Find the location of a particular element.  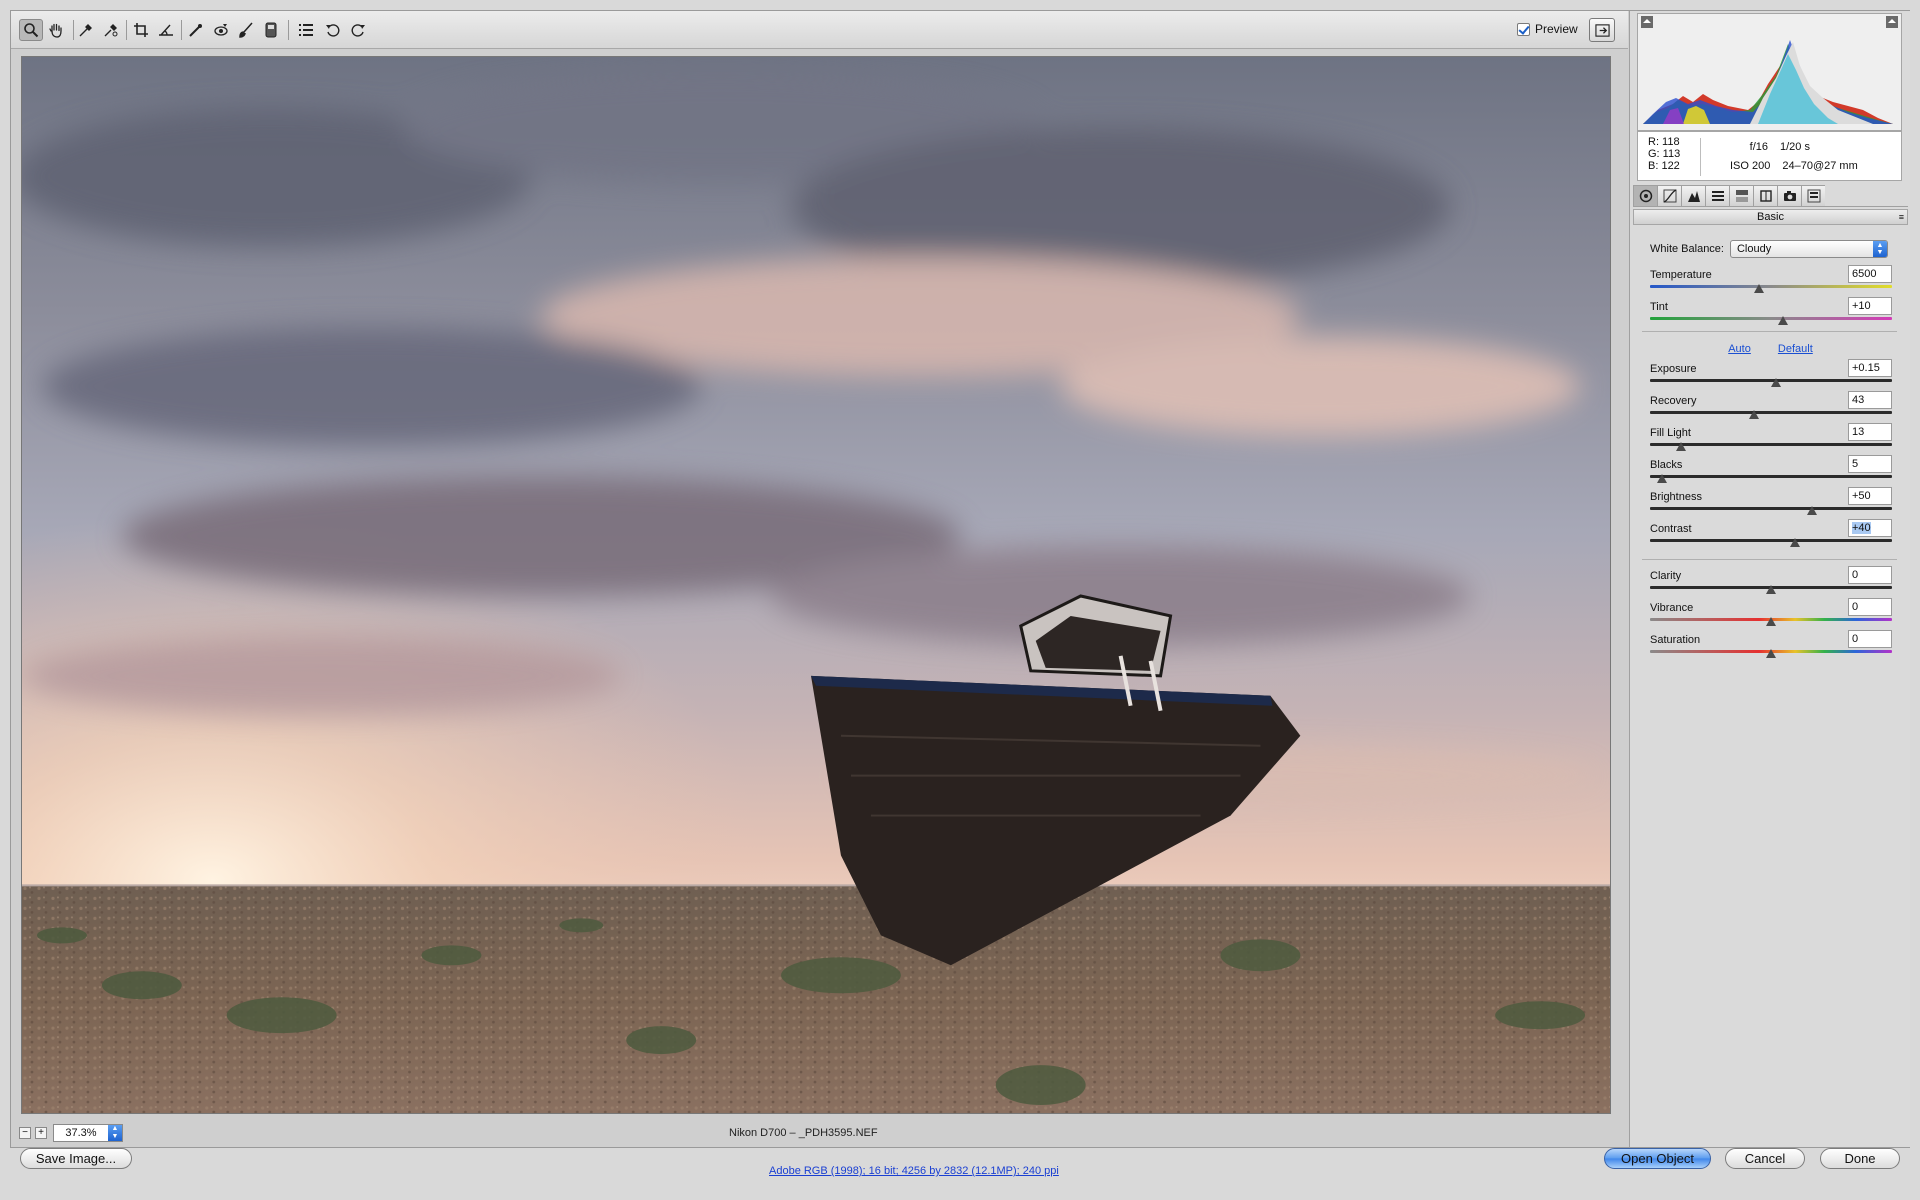

clarity-label: Clarity is located at coordinates (1666, 576).